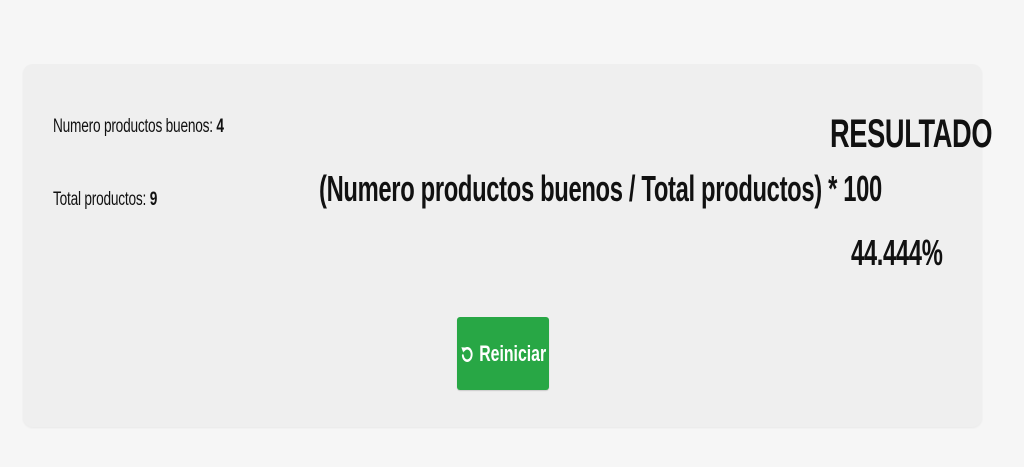  I want to click on reset-button: Reiniciar, so click(503, 353).